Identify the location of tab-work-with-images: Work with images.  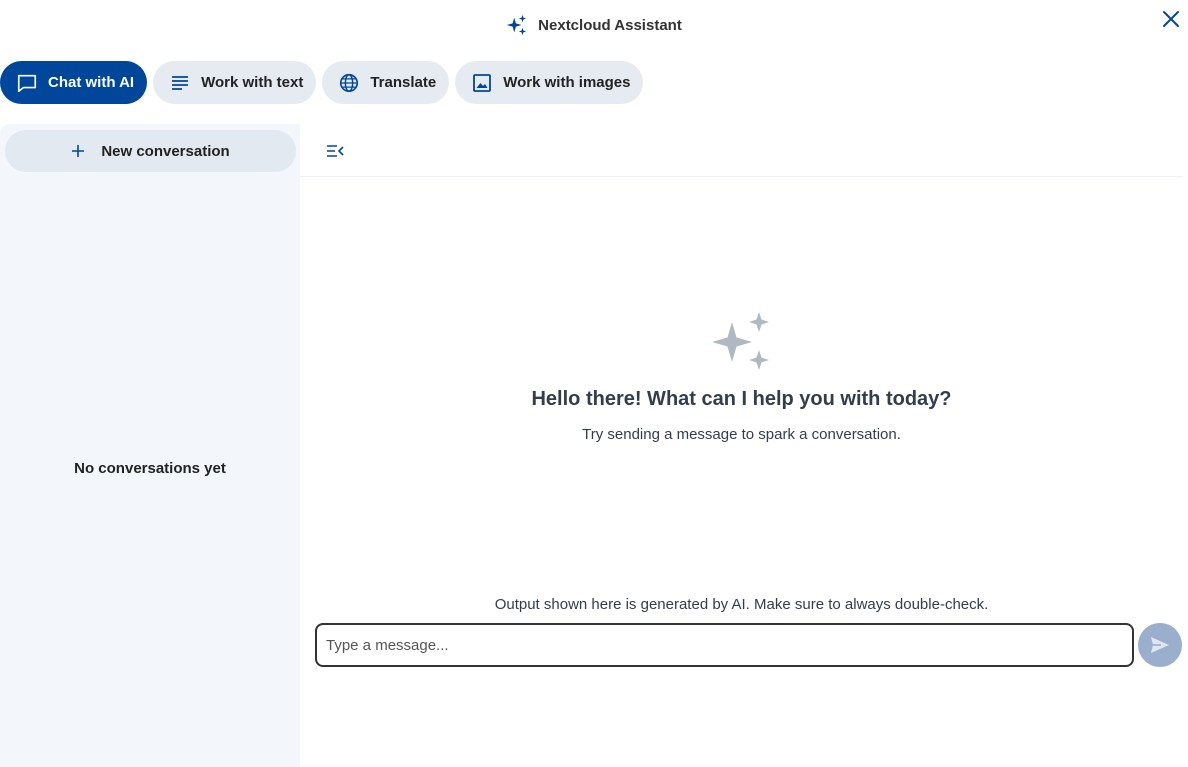
(549, 82).